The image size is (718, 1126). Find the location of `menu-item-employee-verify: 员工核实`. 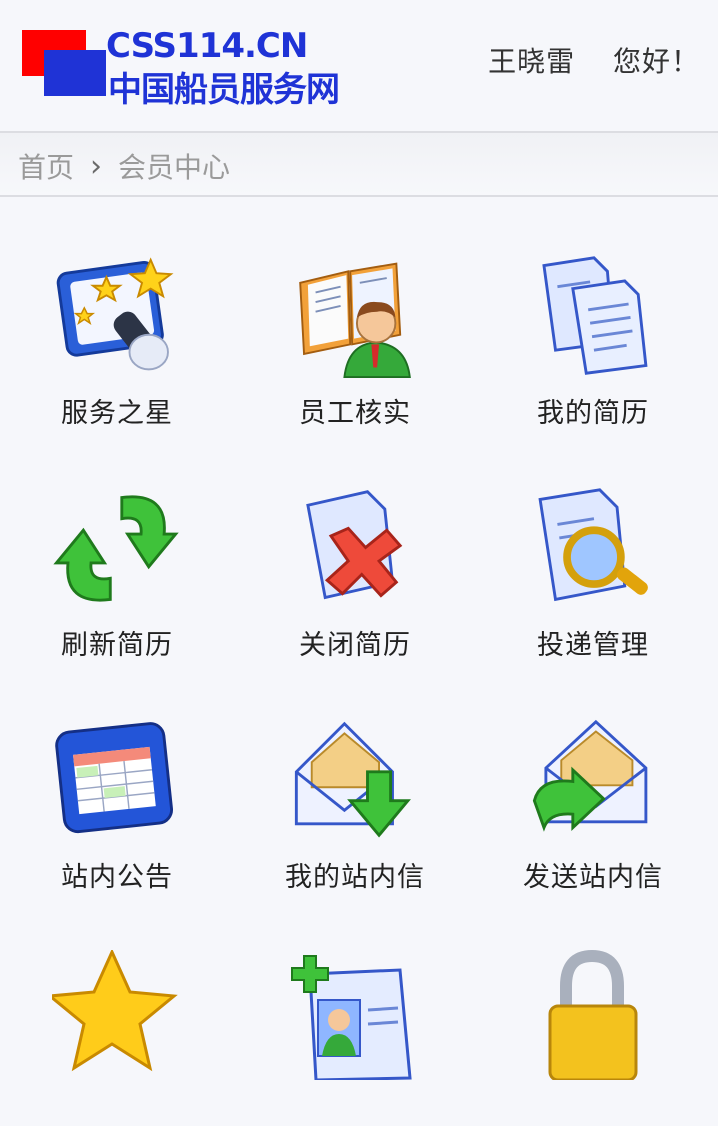

menu-item-employee-verify: 员工核实 is located at coordinates (355, 314).